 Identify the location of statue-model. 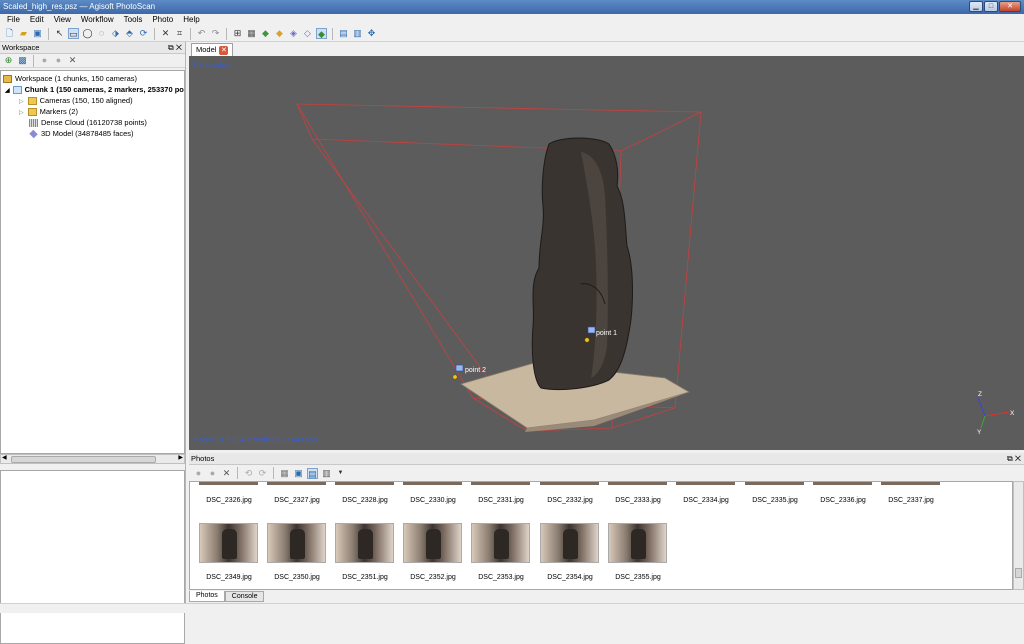
(582, 264).